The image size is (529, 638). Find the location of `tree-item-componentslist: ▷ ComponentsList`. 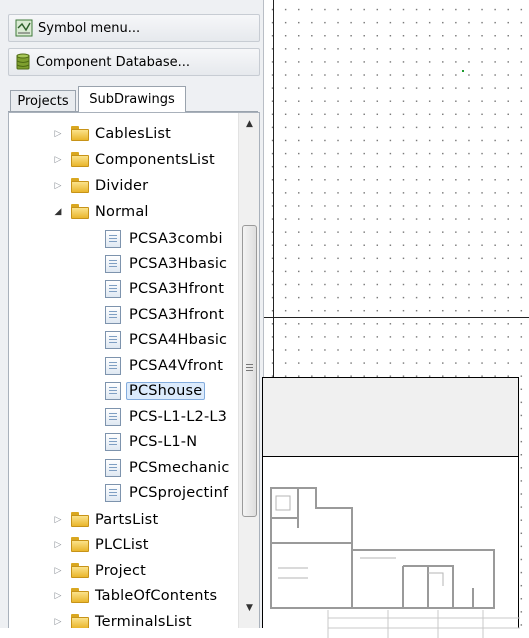

tree-item-componentslist: ▷ ComponentsList is located at coordinates (156, 159).